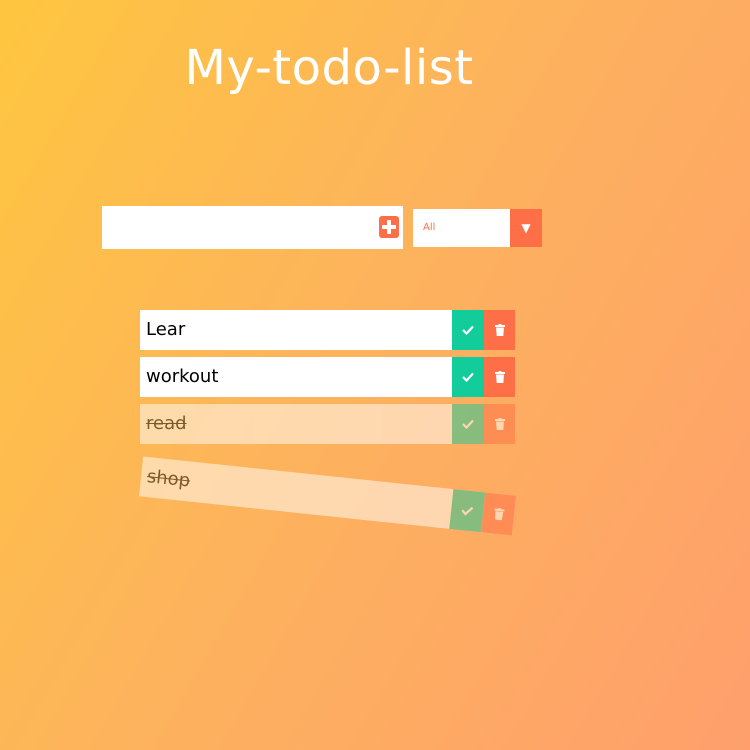 The image size is (750, 750). I want to click on page-title: My-todo-list, so click(329, 68).